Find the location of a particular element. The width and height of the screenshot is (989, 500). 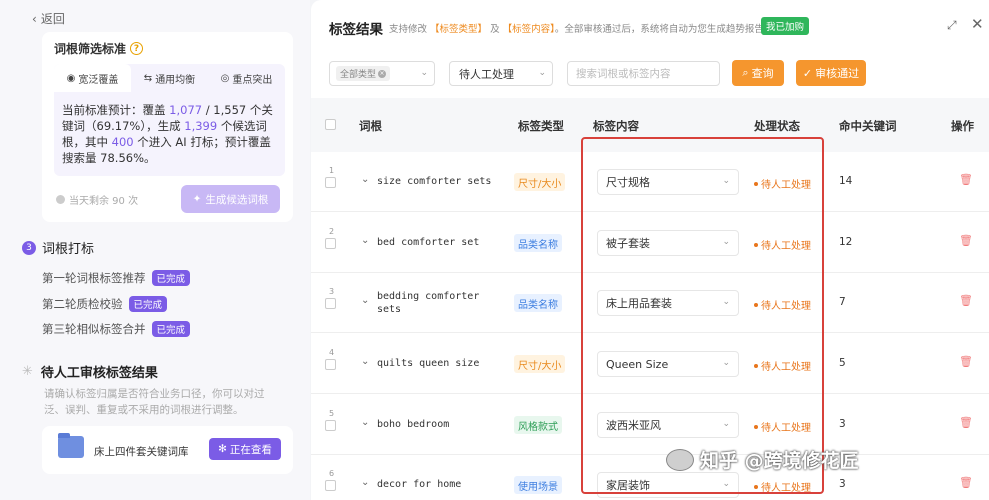

viewing-label: 正在查看 is located at coordinates (250, 449).